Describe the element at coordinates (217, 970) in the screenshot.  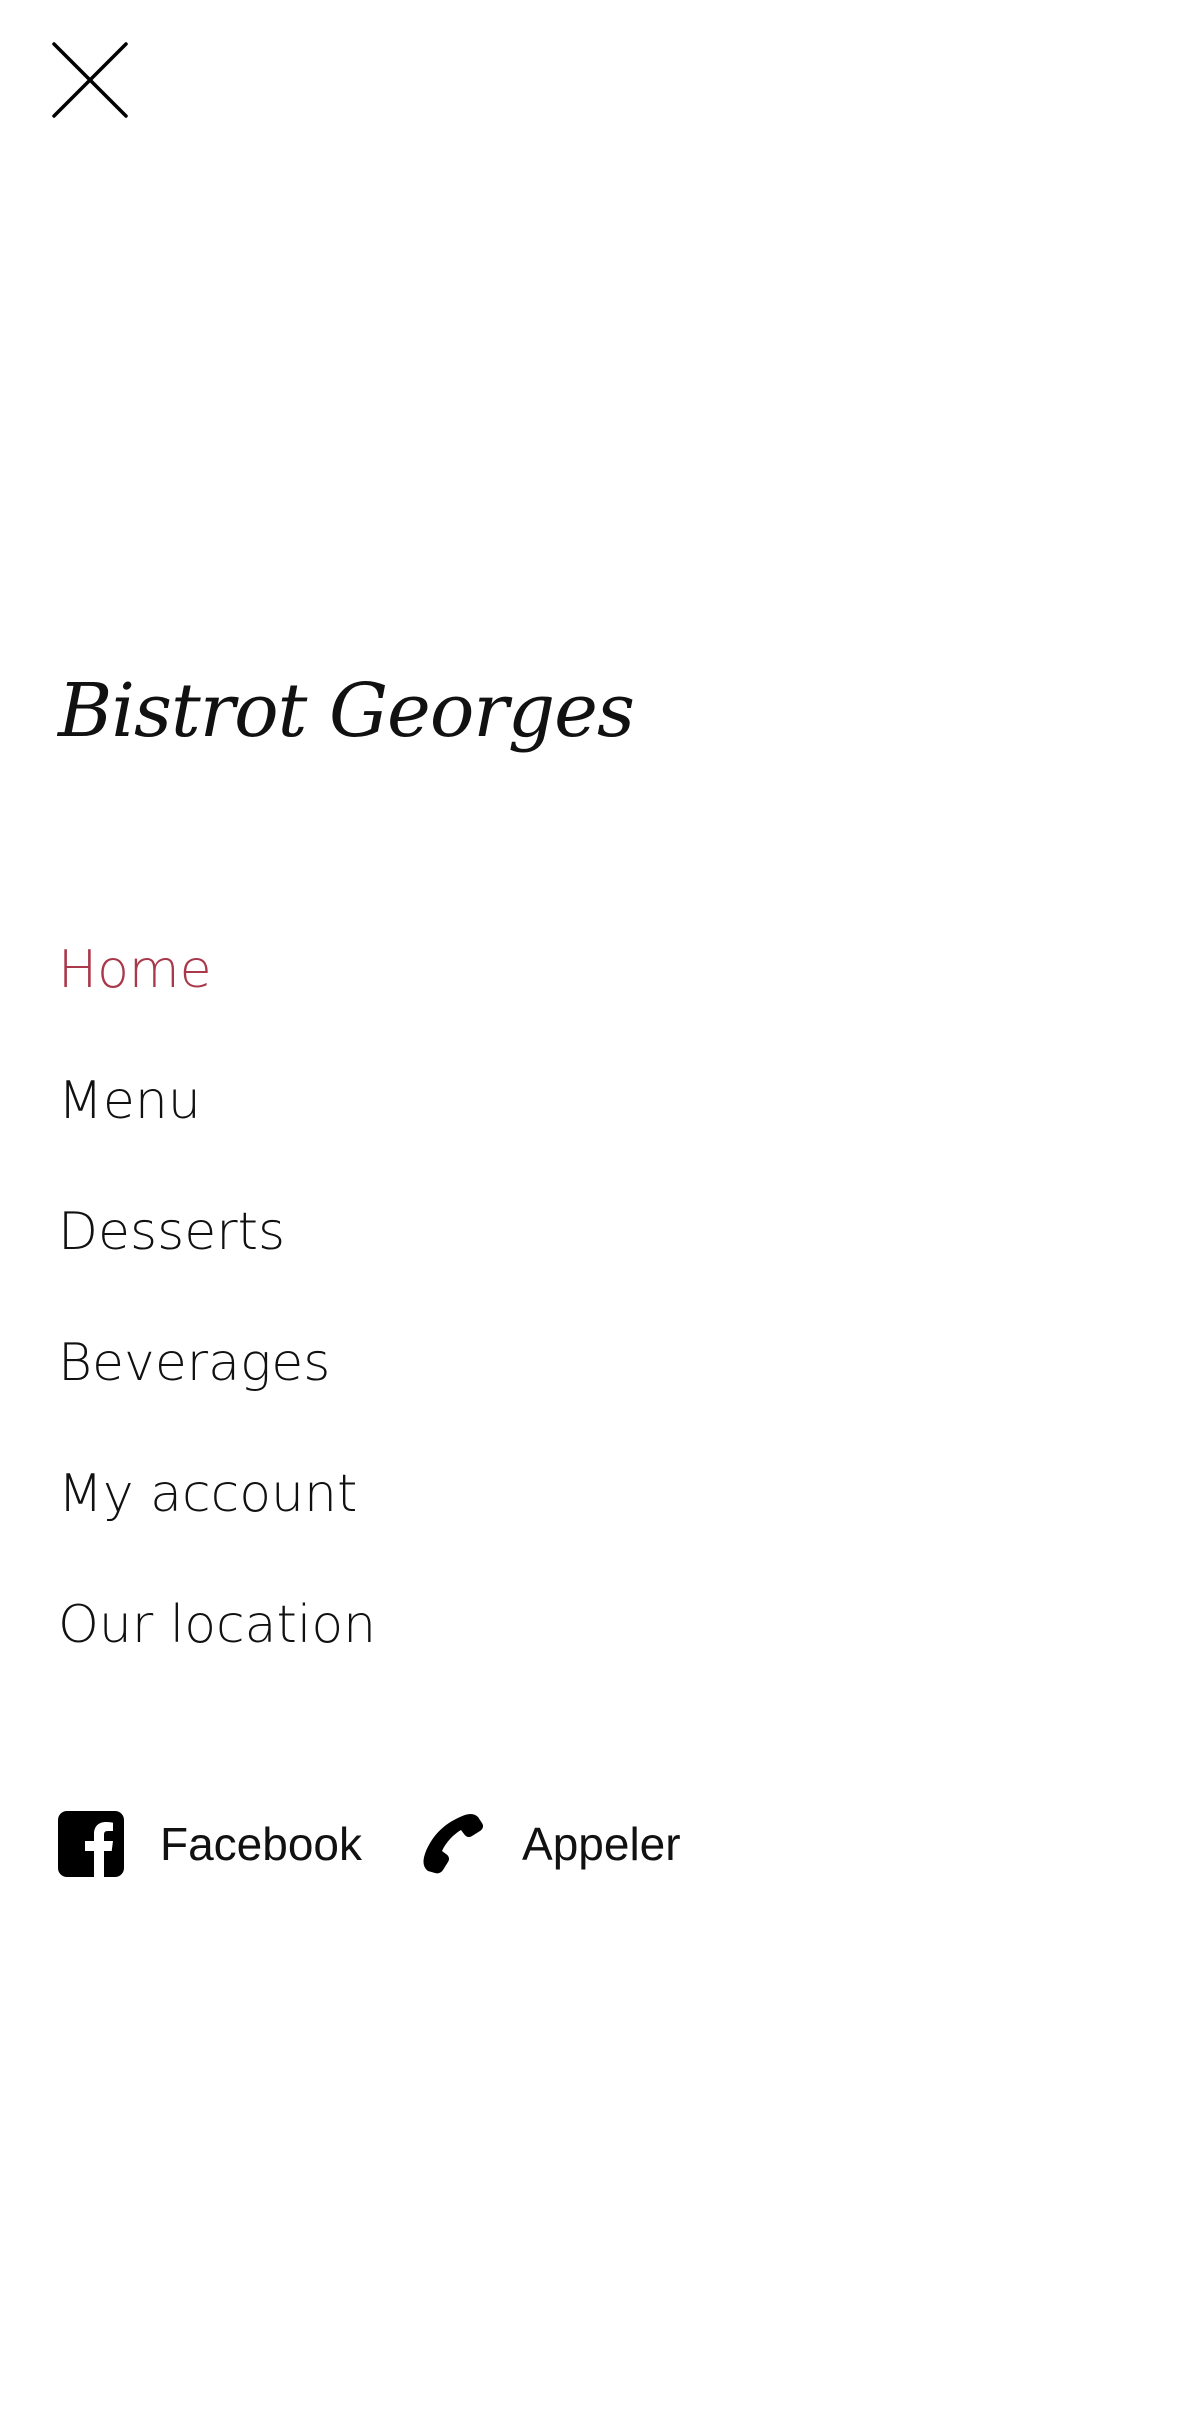
I see `nav-item-home: Home` at that location.